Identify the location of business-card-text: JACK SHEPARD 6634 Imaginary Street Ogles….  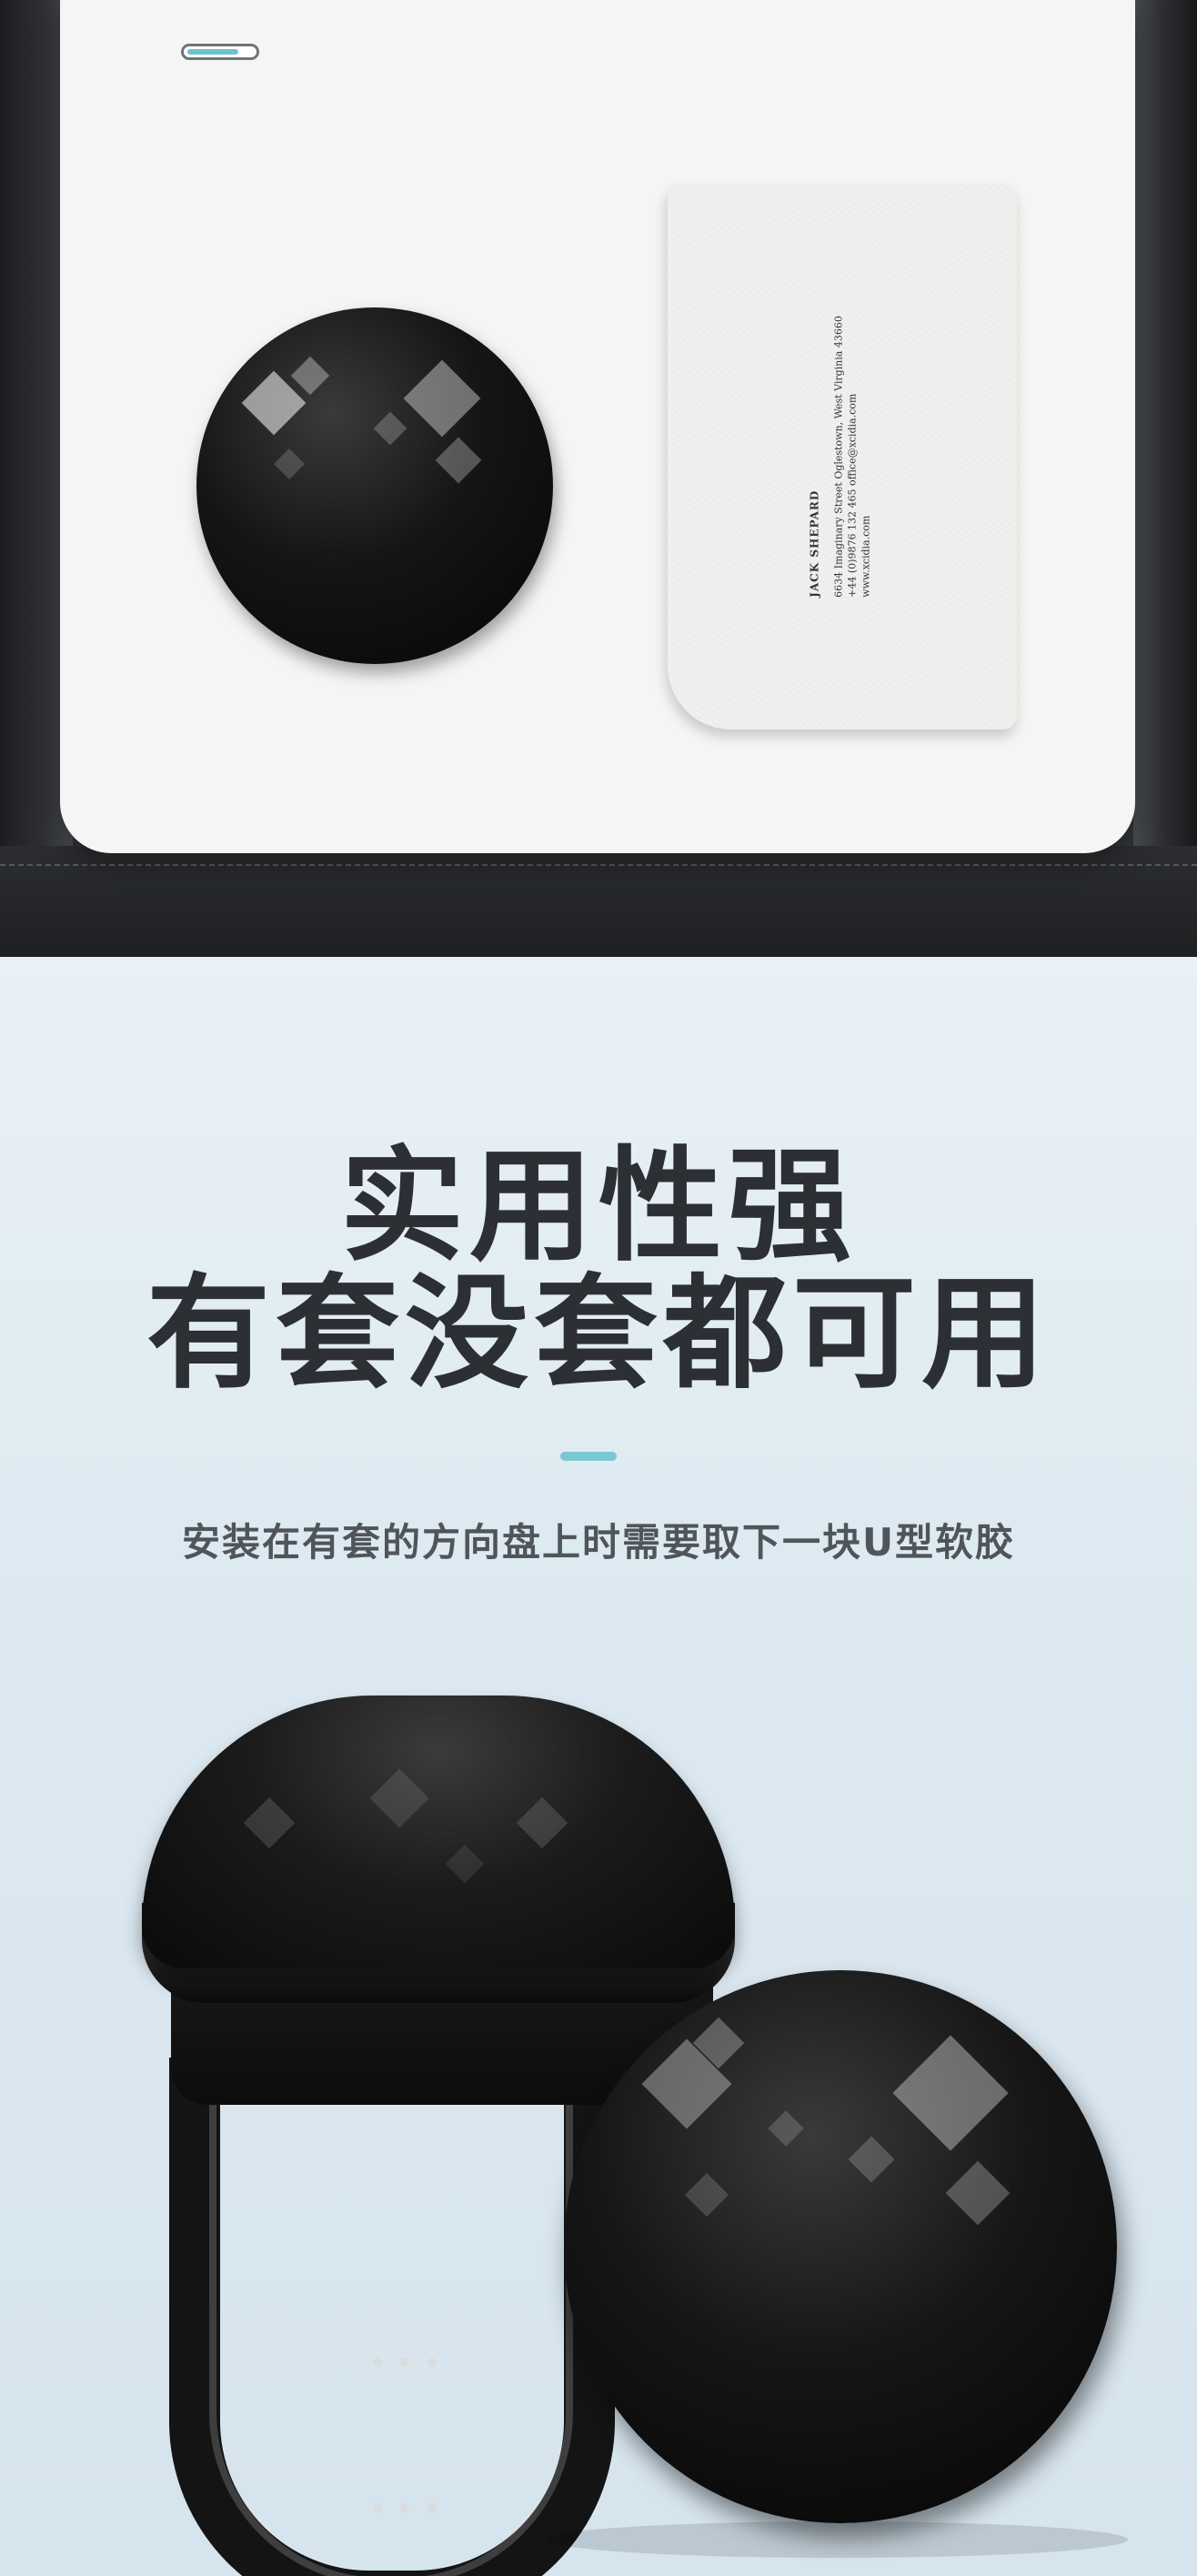
(841, 457).